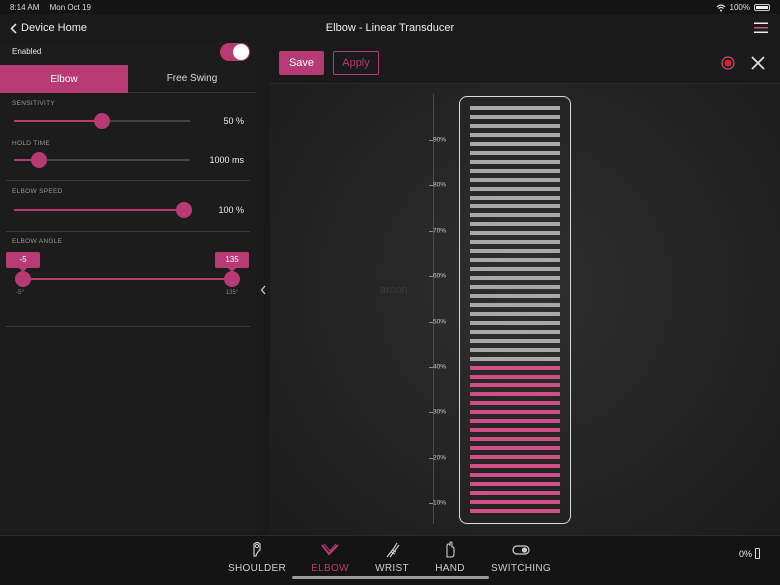 This screenshot has width=780, height=585. I want to click on mode-segmented-control: Elbow Free Swing, so click(128, 79).